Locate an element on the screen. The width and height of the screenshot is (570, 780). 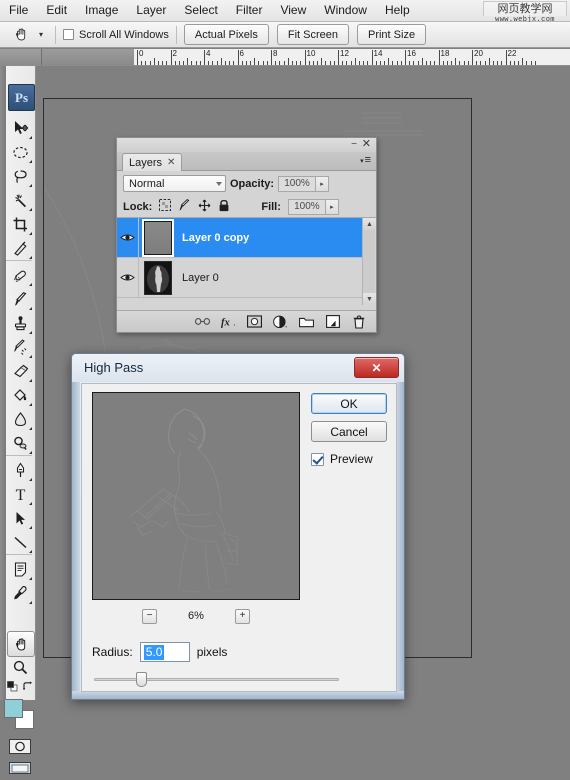
zoom-out-button: − is located at coordinates (149, 616).